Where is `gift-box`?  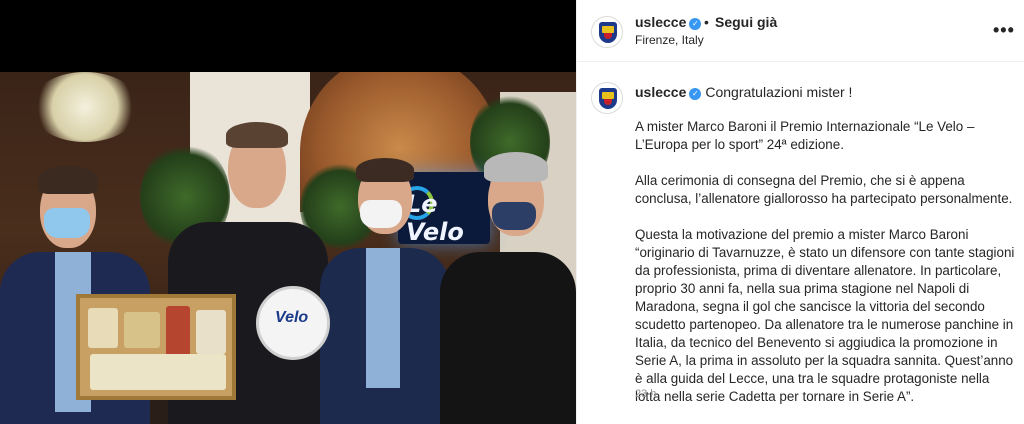 gift-box is located at coordinates (156, 347).